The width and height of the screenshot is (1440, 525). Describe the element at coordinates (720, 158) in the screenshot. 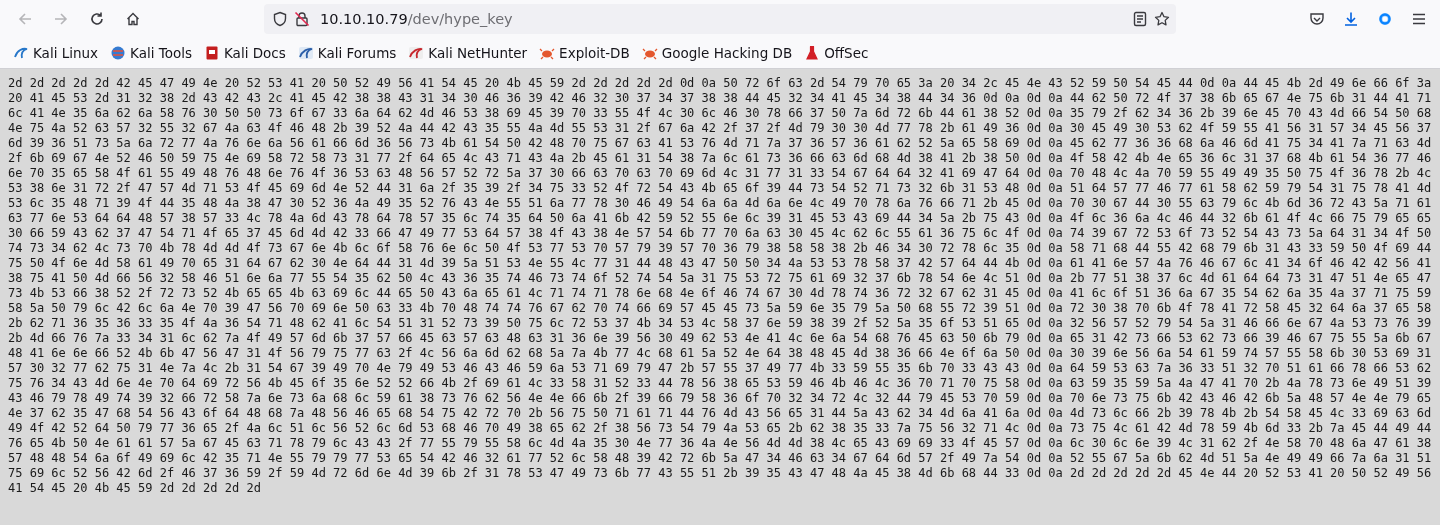

I see `hex-text-line: 2f 6b 69 67 4e 52 46 50 59 75 4e 69 58 72 58 73 31 77 2f 64 65 4c 43 71 43 4a 2b 45 61 31 54 38 7a 6c 61 73 36 66 63 6d 68 4d 38 41 2b 38 50 0d 0a 4f 58 42 4b 4e 65 36 6c 31 37 68 4b 61 54 36 77 46` at that location.